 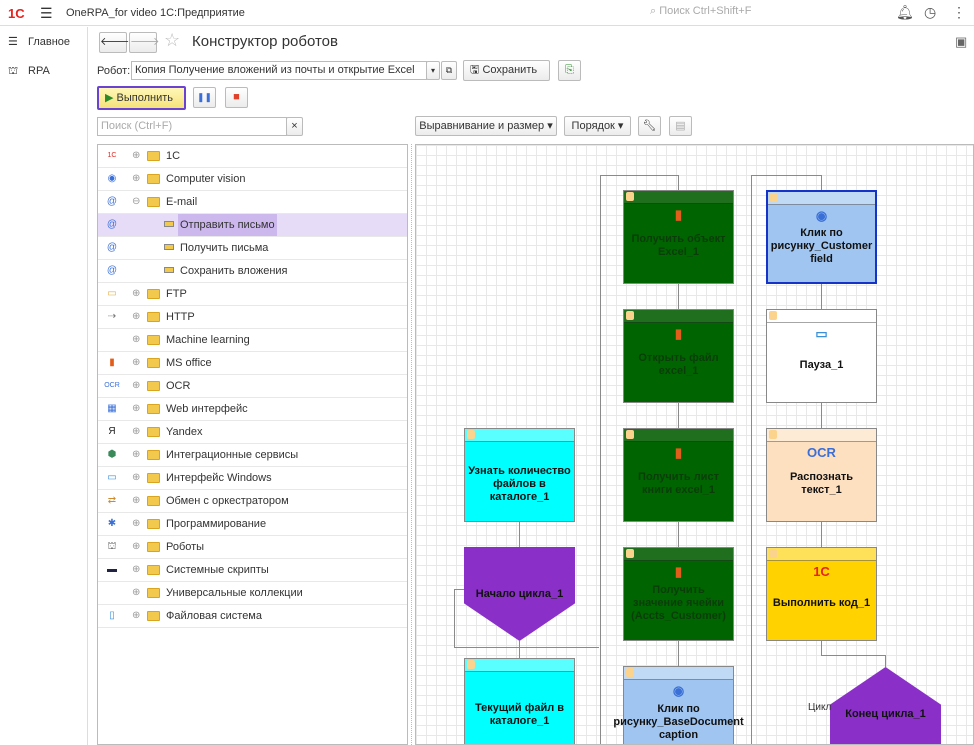 I want to click on save-form-icon: ▣, so click(x=961, y=42).